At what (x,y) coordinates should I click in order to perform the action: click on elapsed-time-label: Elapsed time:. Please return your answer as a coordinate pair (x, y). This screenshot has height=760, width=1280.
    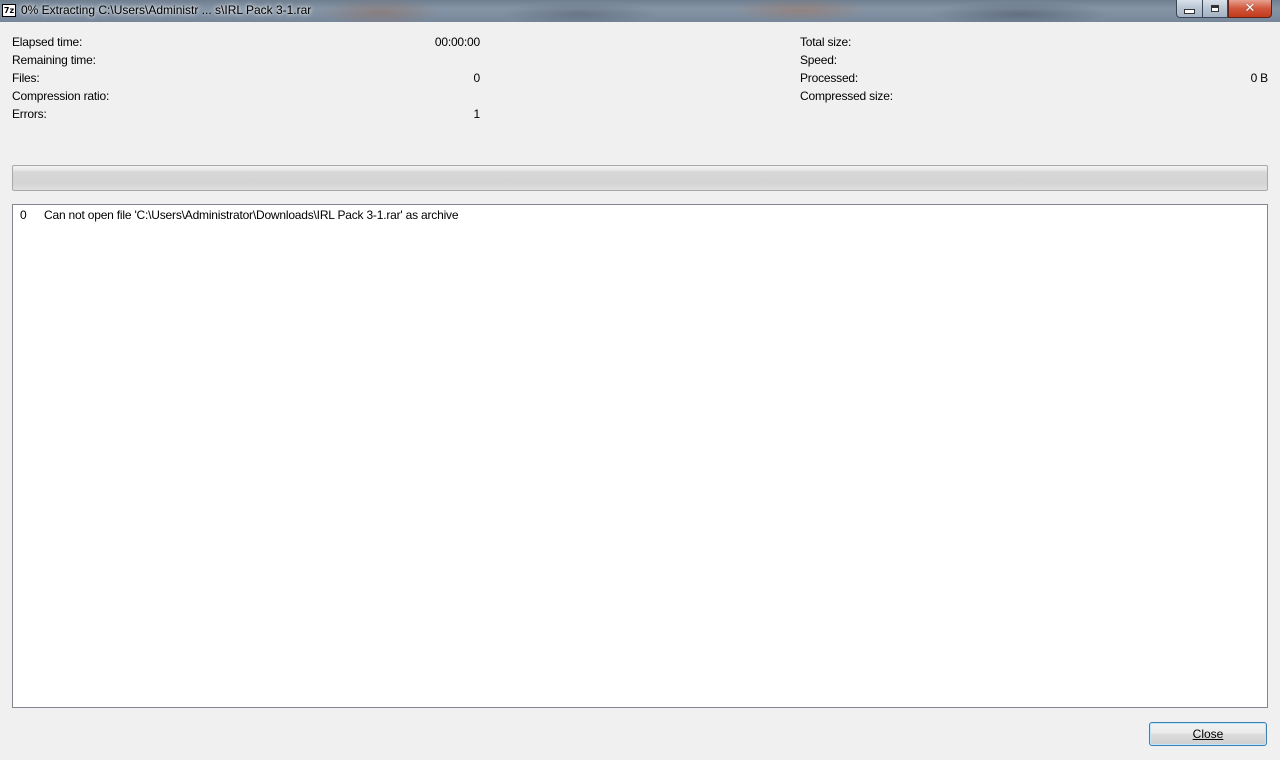
    Looking at the image, I should click on (47, 42).